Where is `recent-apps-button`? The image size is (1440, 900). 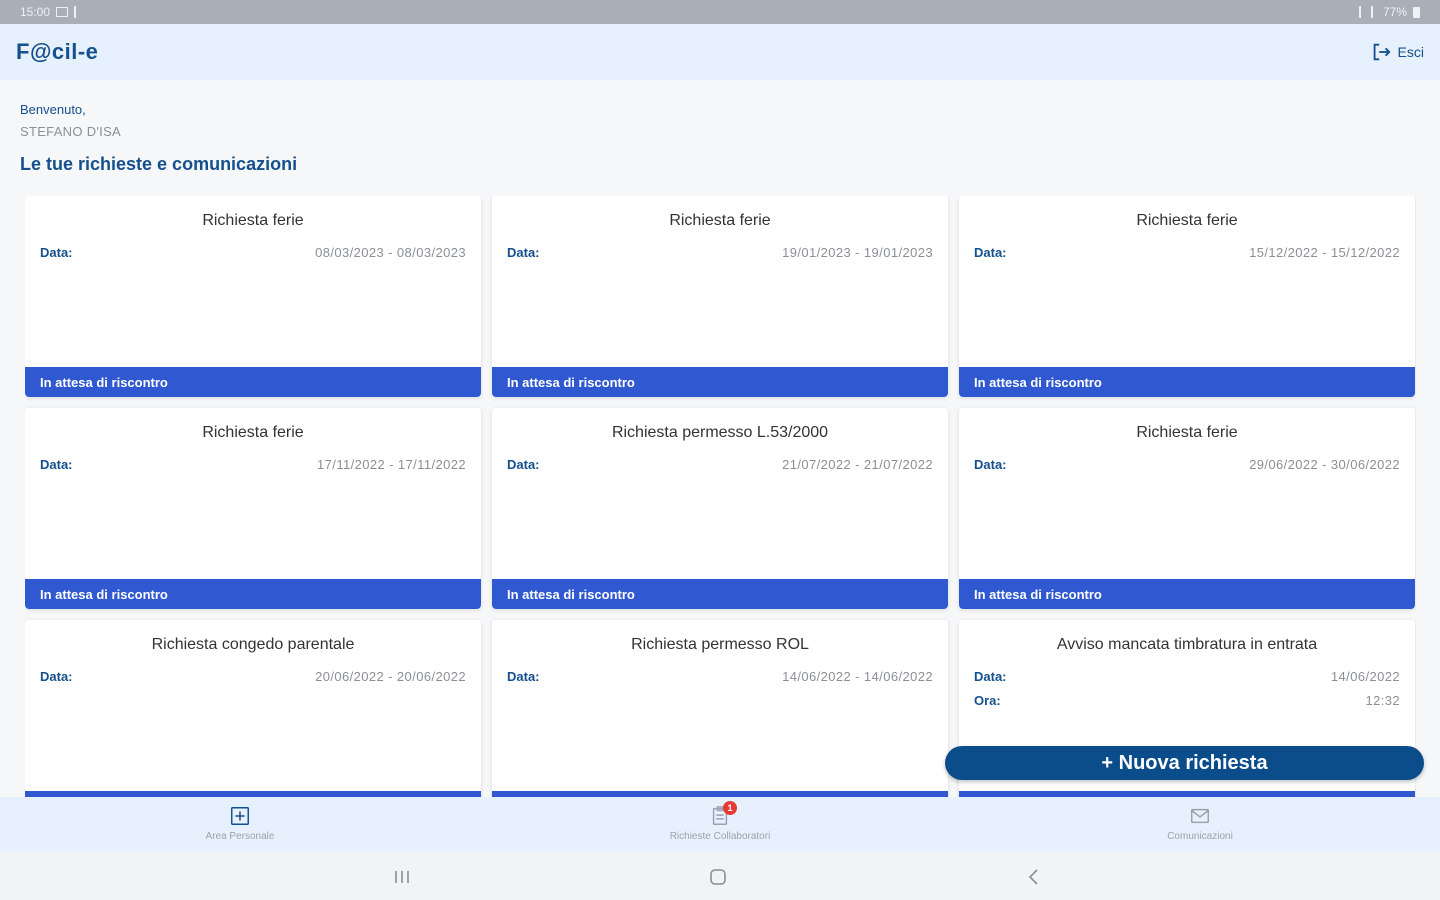 recent-apps-button is located at coordinates (402, 877).